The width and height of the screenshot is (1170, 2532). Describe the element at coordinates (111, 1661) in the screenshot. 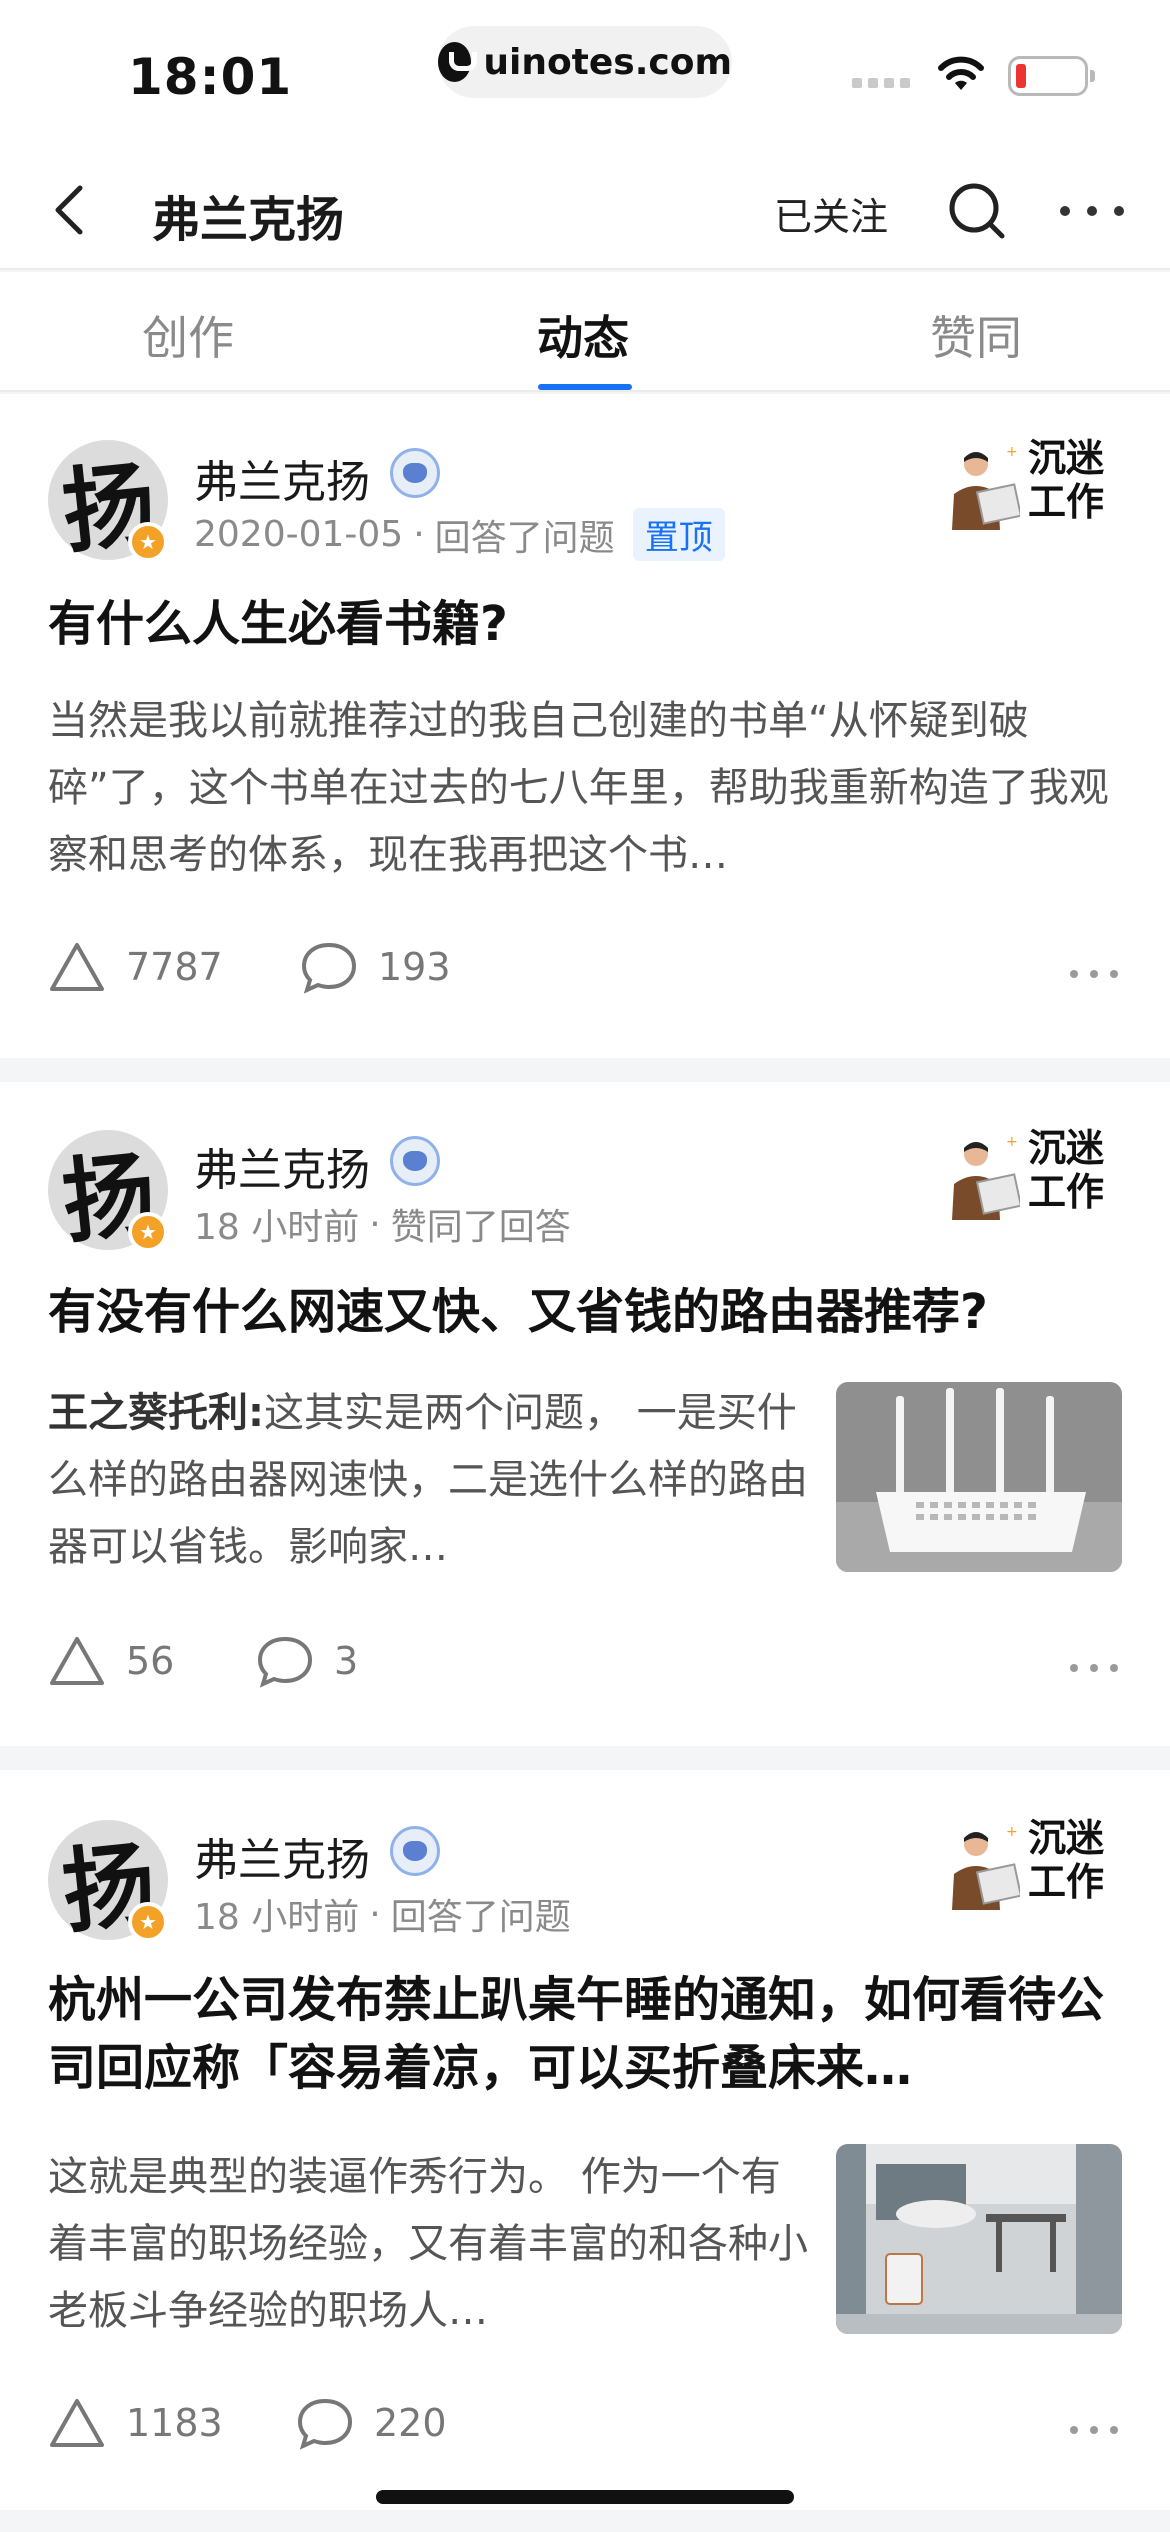

I see `upvote-button: 56` at that location.